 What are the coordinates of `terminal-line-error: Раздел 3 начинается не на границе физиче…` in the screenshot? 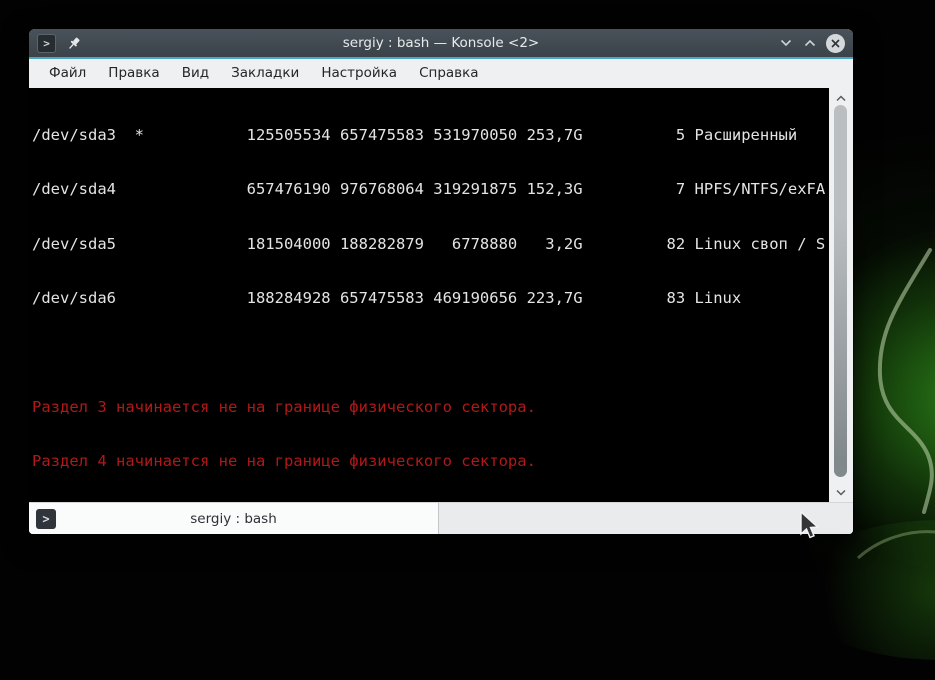 It's located at (284, 406).